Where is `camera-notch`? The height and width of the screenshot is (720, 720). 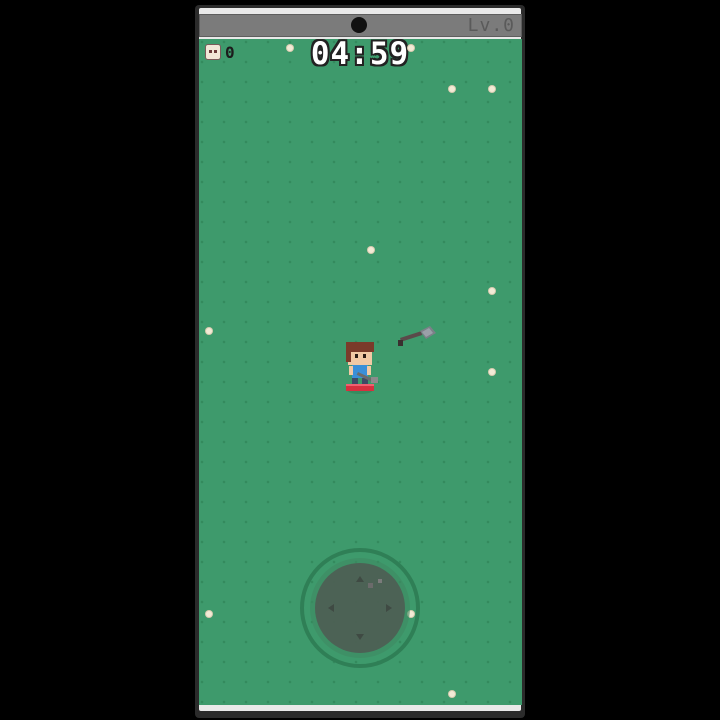
camera-notch is located at coordinates (359, 25).